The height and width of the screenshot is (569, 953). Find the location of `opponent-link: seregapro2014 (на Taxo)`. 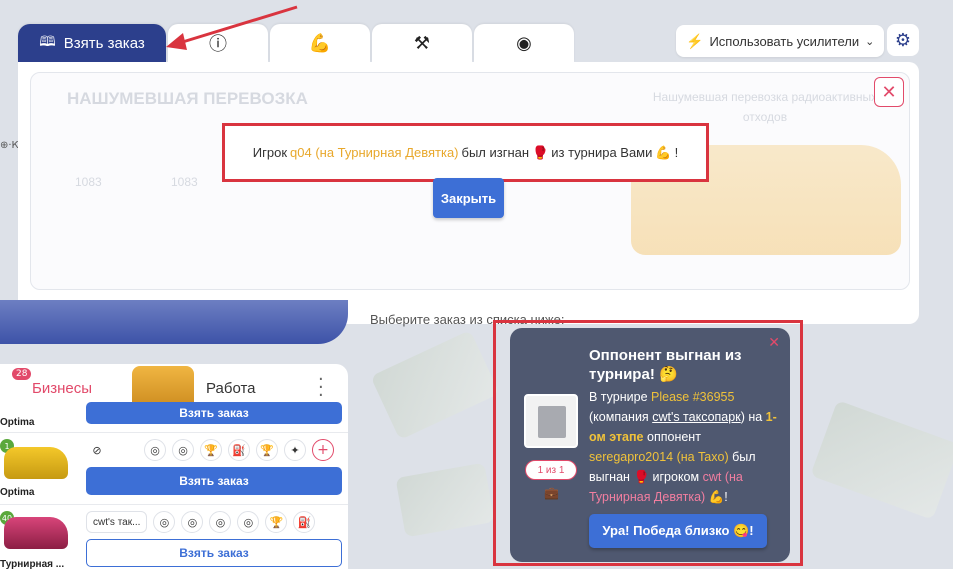

opponent-link: seregapro2014 (на Taxo) is located at coordinates (659, 457).